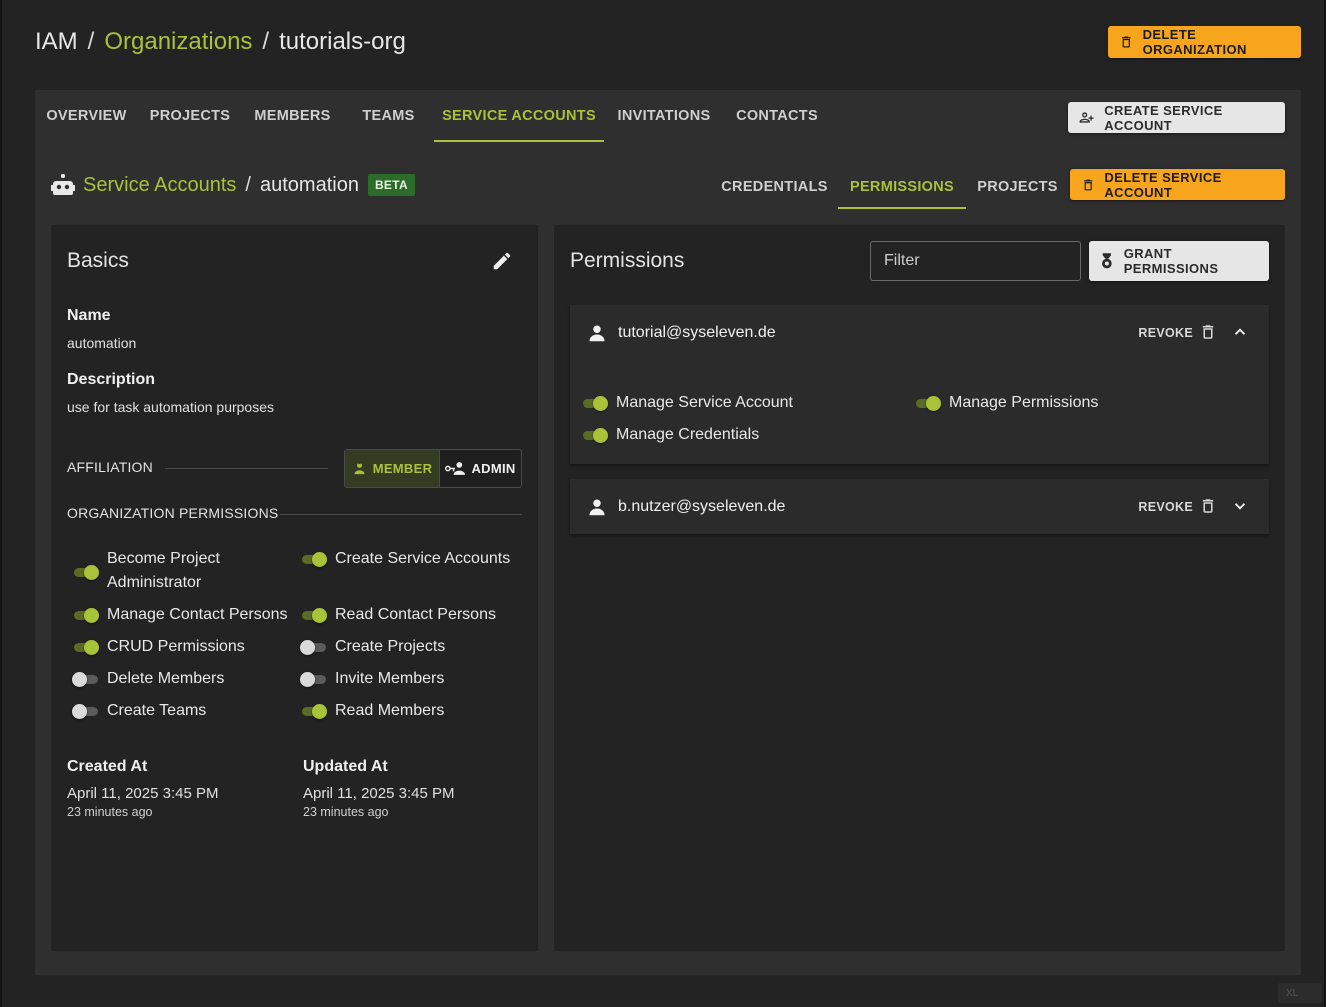  Describe the element at coordinates (1163, 117) in the screenshot. I see `create-service-account-label: CREATE SERVICE ACCOUNT` at that location.